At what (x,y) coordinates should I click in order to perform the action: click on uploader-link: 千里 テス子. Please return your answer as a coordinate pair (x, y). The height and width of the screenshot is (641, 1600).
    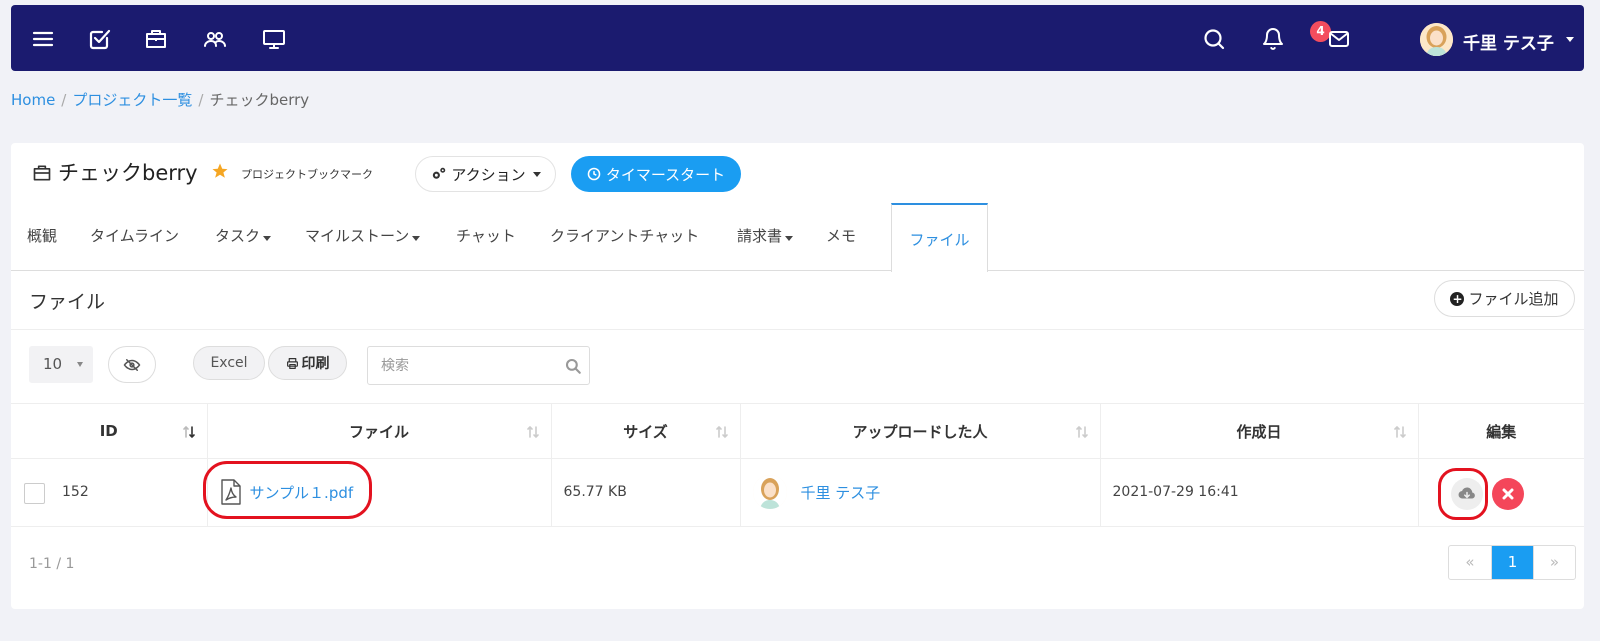
    Looking at the image, I should click on (816, 492).